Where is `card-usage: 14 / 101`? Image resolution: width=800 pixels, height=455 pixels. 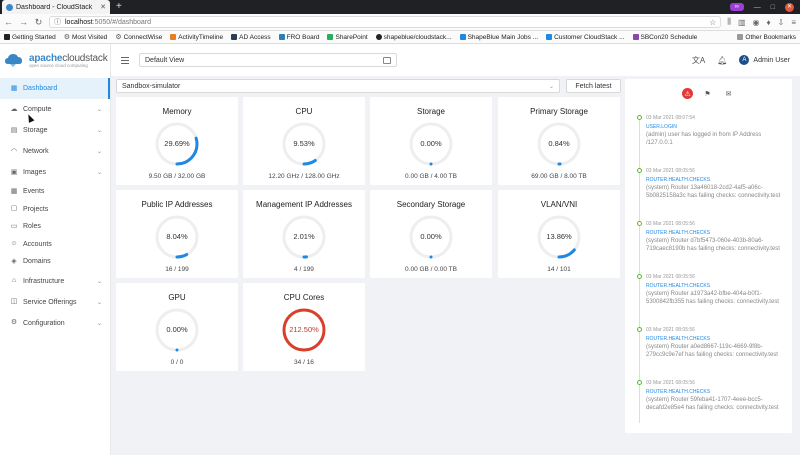 card-usage: 14 / 101 is located at coordinates (559, 269).